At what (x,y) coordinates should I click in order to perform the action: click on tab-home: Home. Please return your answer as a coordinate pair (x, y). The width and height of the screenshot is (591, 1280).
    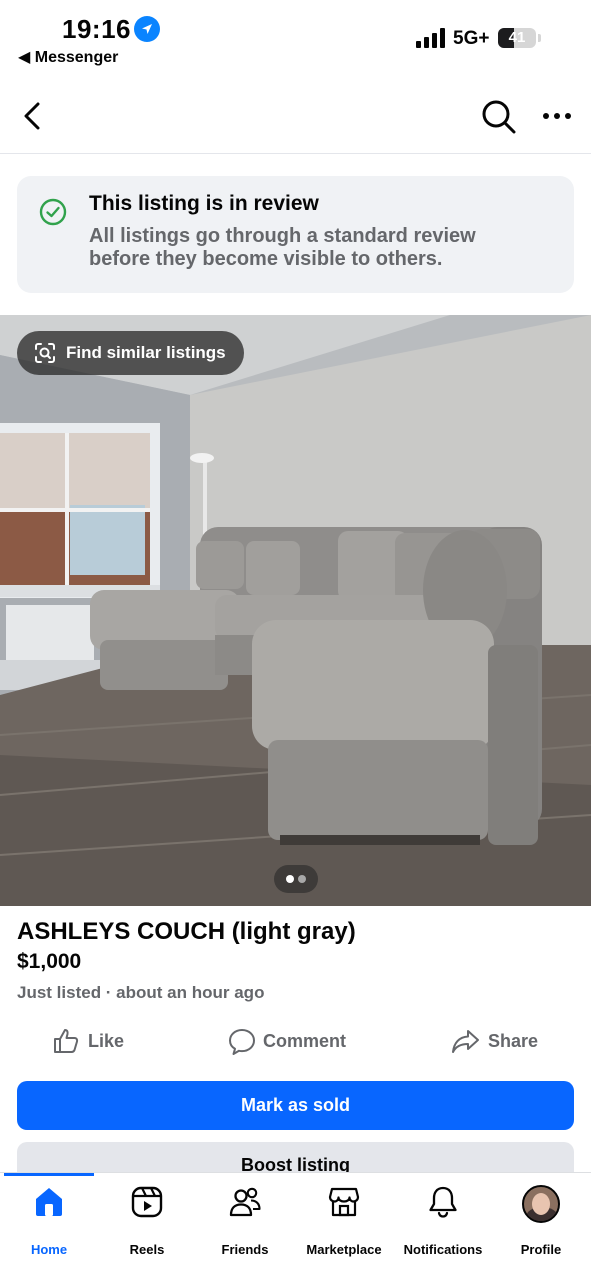
    Looking at the image, I should click on (49, 1223).